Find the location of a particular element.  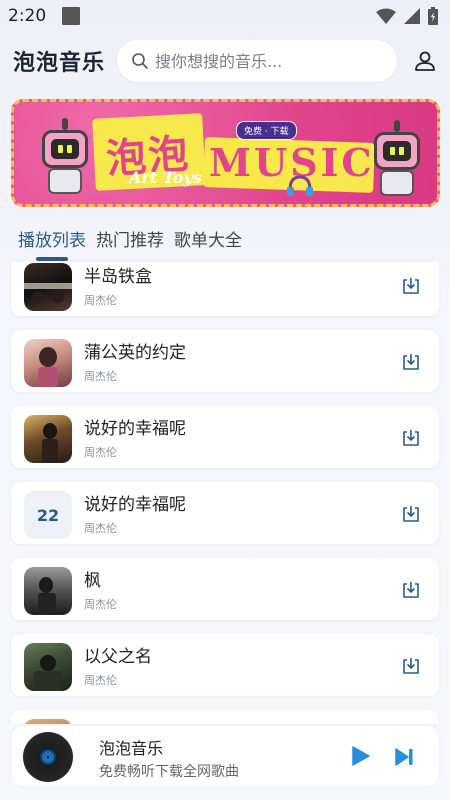

status-time: 2:20 is located at coordinates (27, 16).